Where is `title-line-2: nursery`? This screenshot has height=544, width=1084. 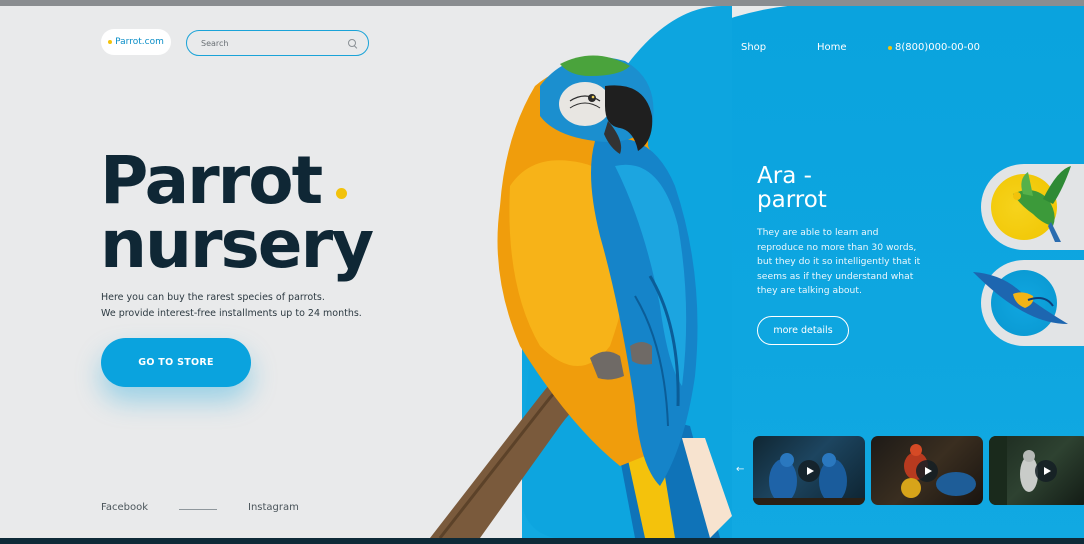
title-line-2: nursery is located at coordinates (237, 244).